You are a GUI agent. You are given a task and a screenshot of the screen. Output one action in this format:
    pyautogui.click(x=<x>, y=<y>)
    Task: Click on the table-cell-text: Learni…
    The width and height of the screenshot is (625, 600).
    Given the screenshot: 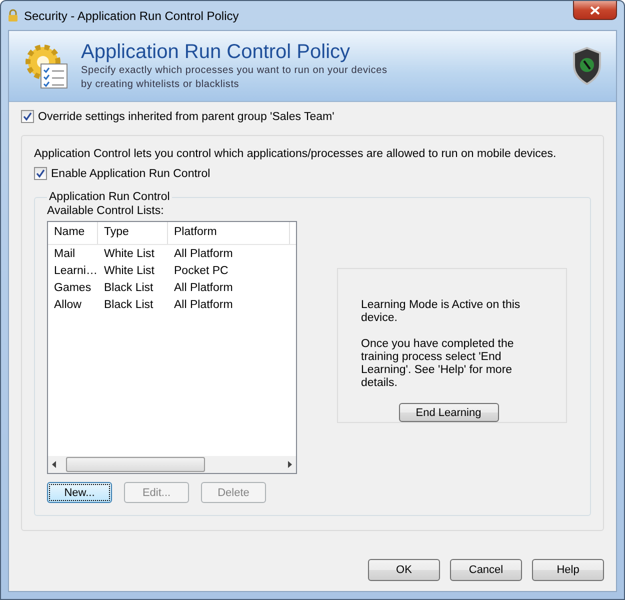 What is the action you would take?
    pyautogui.click(x=75, y=270)
    